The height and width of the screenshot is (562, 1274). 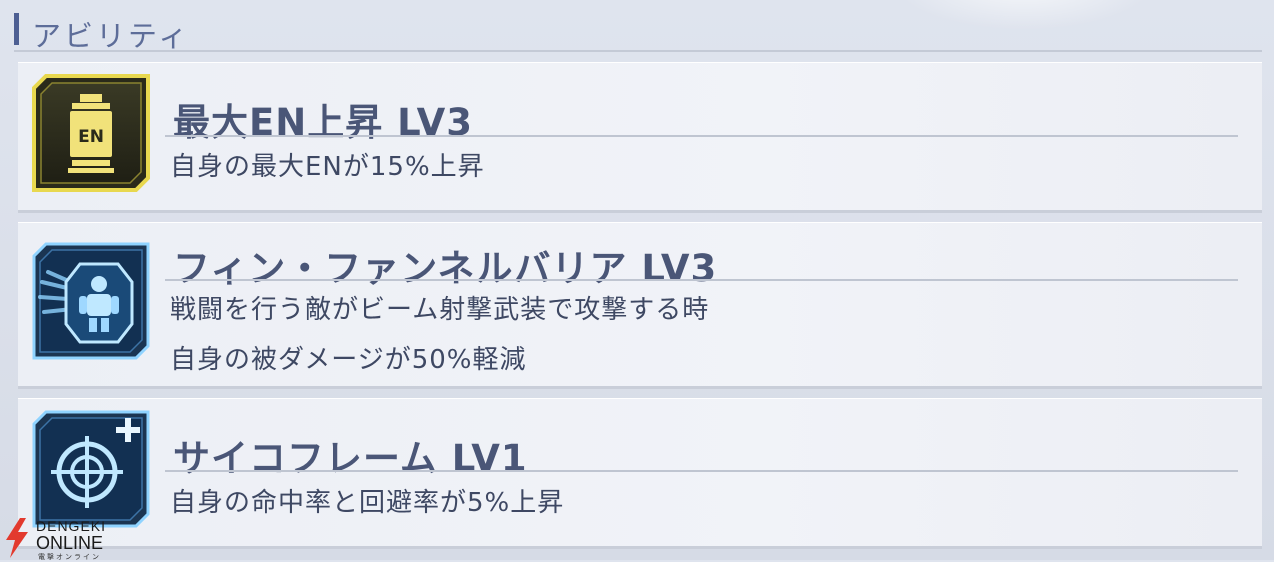 I want to click on watermark-line-1: DENGEKI, so click(x=71, y=526).